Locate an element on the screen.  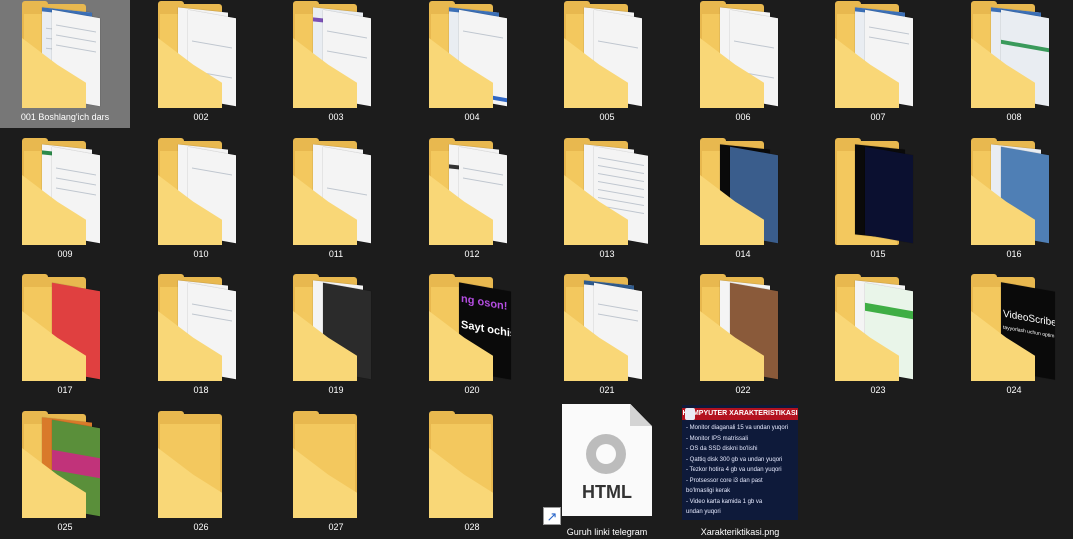
browser-logo-icon is located at coordinates (606, 454).